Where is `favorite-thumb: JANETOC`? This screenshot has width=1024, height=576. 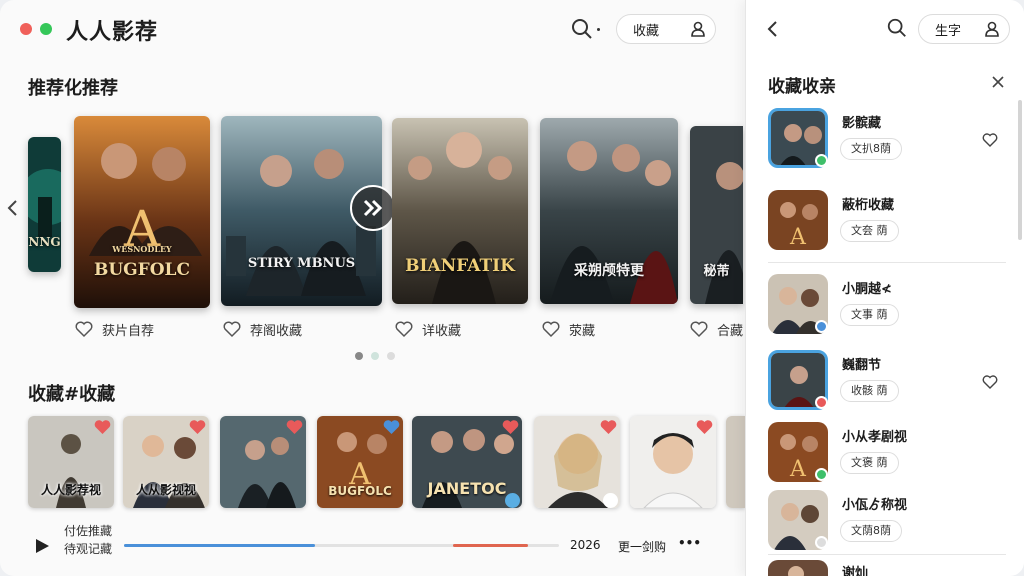
favorite-thumb: JANETOC is located at coordinates (467, 462).